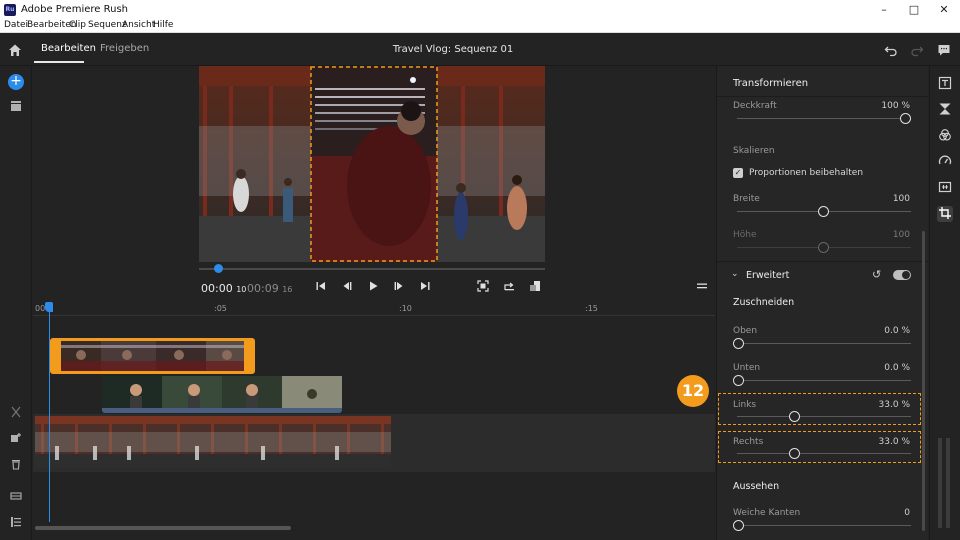 This screenshot has height=540, width=960. I want to click on play-icon, so click(373, 288).